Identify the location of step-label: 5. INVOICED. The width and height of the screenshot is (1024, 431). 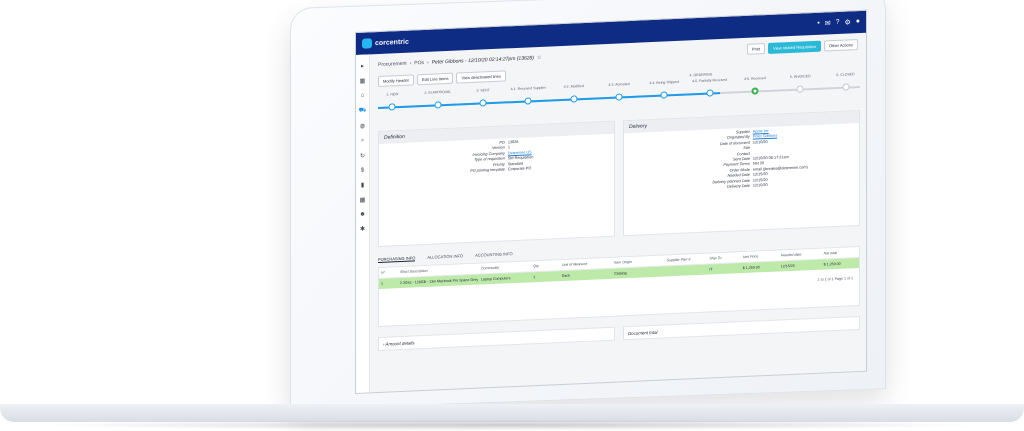
(800, 77).